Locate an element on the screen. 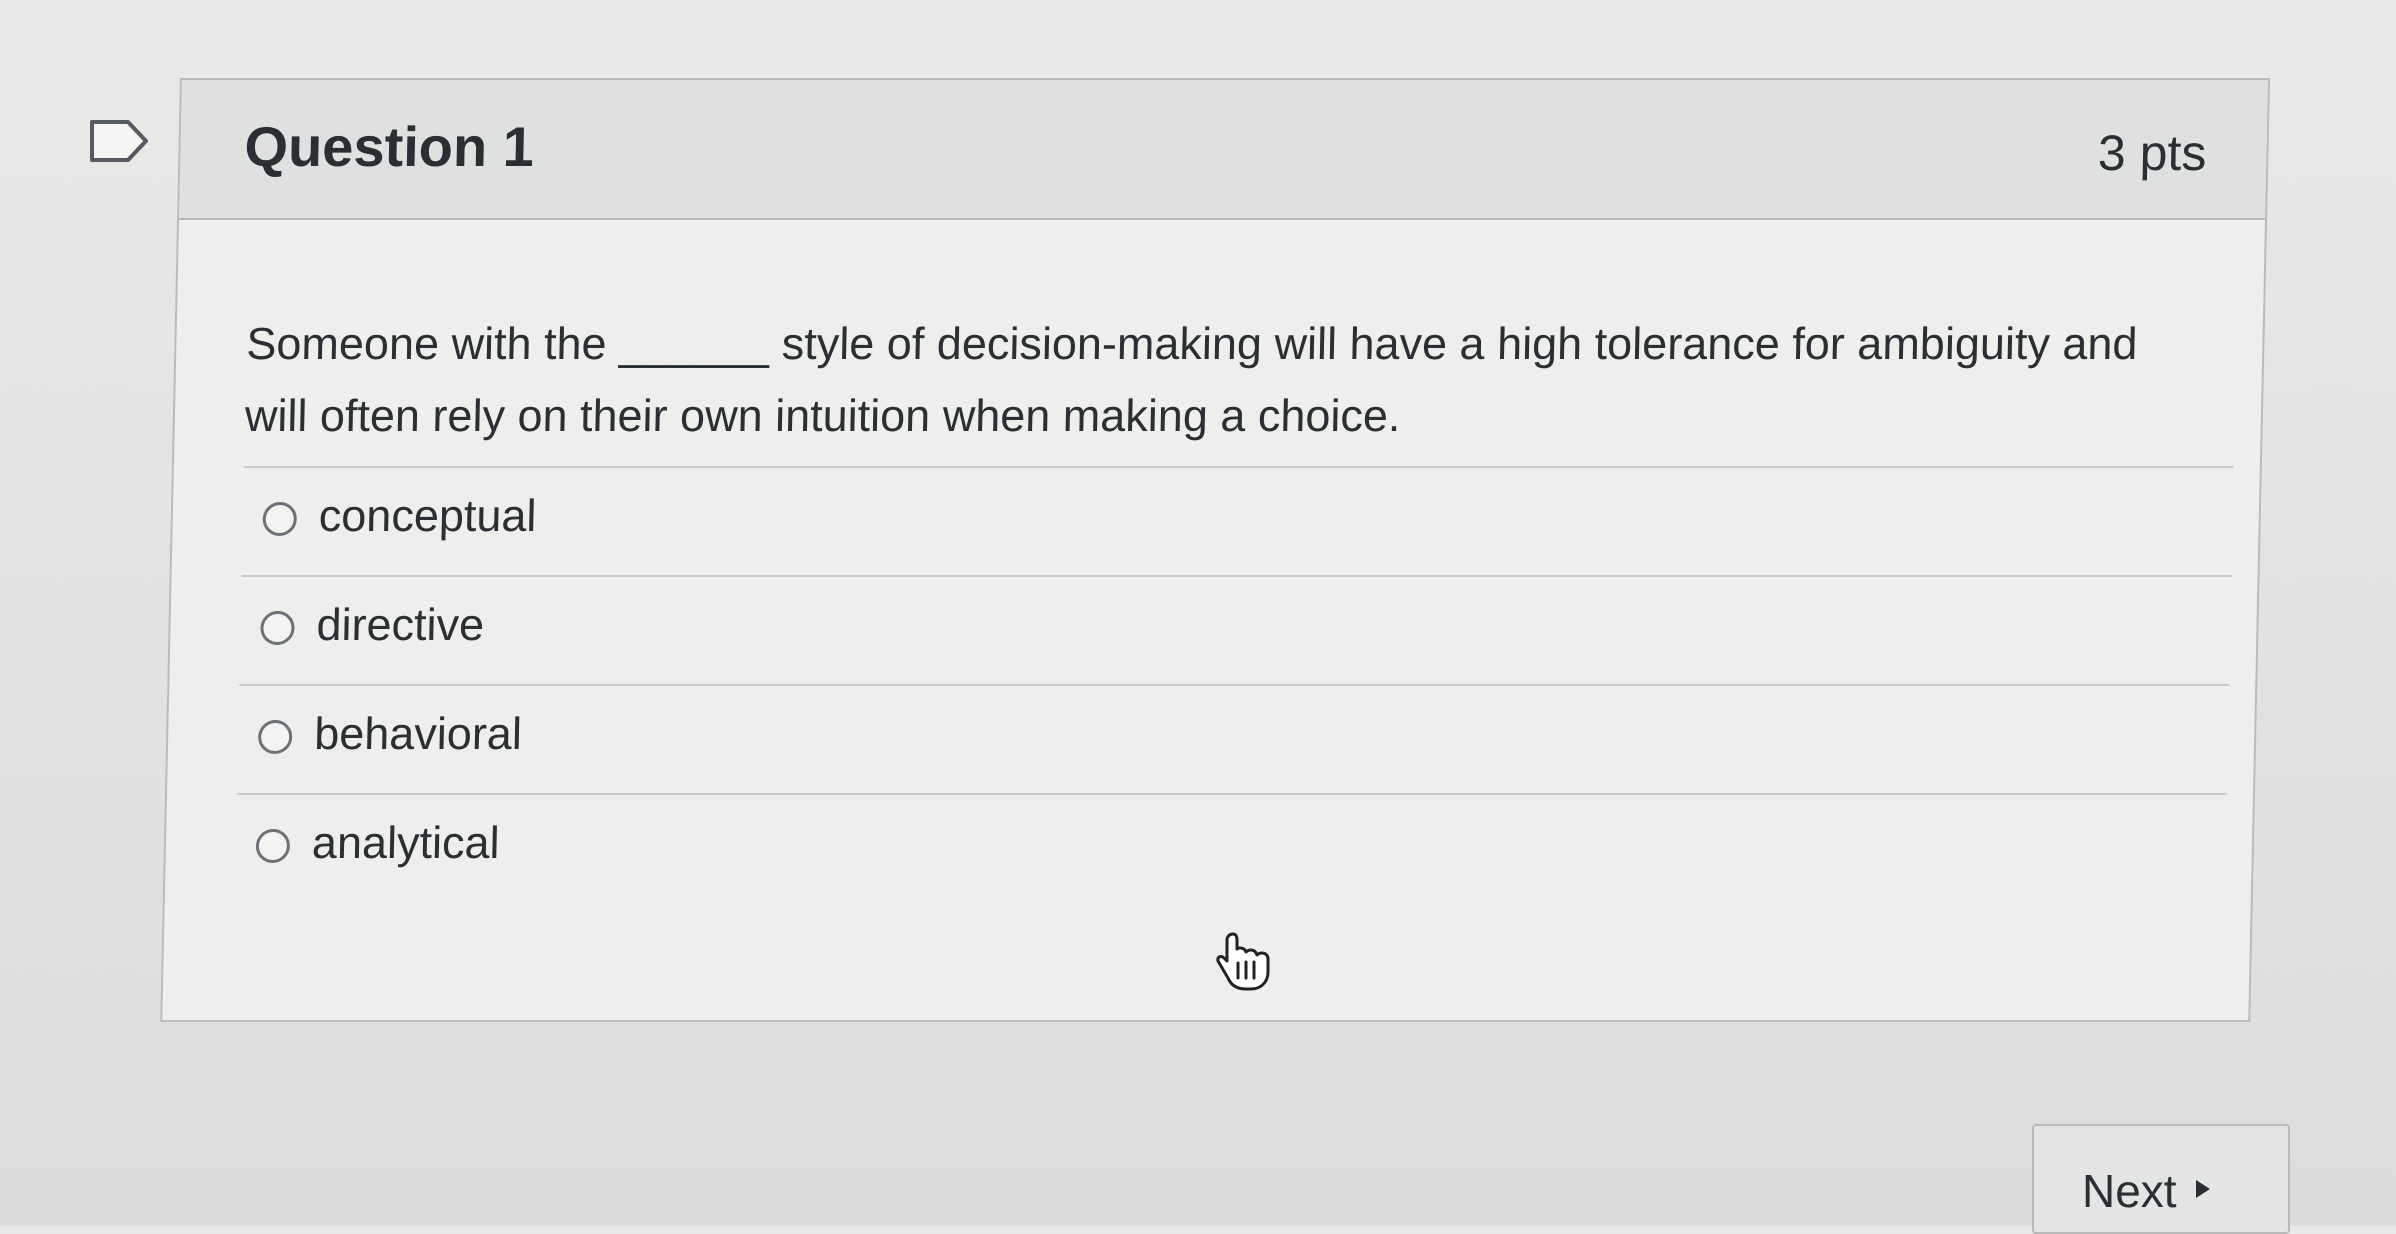 Image resolution: width=2396 pixels, height=1234 pixels. hand-pointer-icon is located at coordinates (1243, 961).